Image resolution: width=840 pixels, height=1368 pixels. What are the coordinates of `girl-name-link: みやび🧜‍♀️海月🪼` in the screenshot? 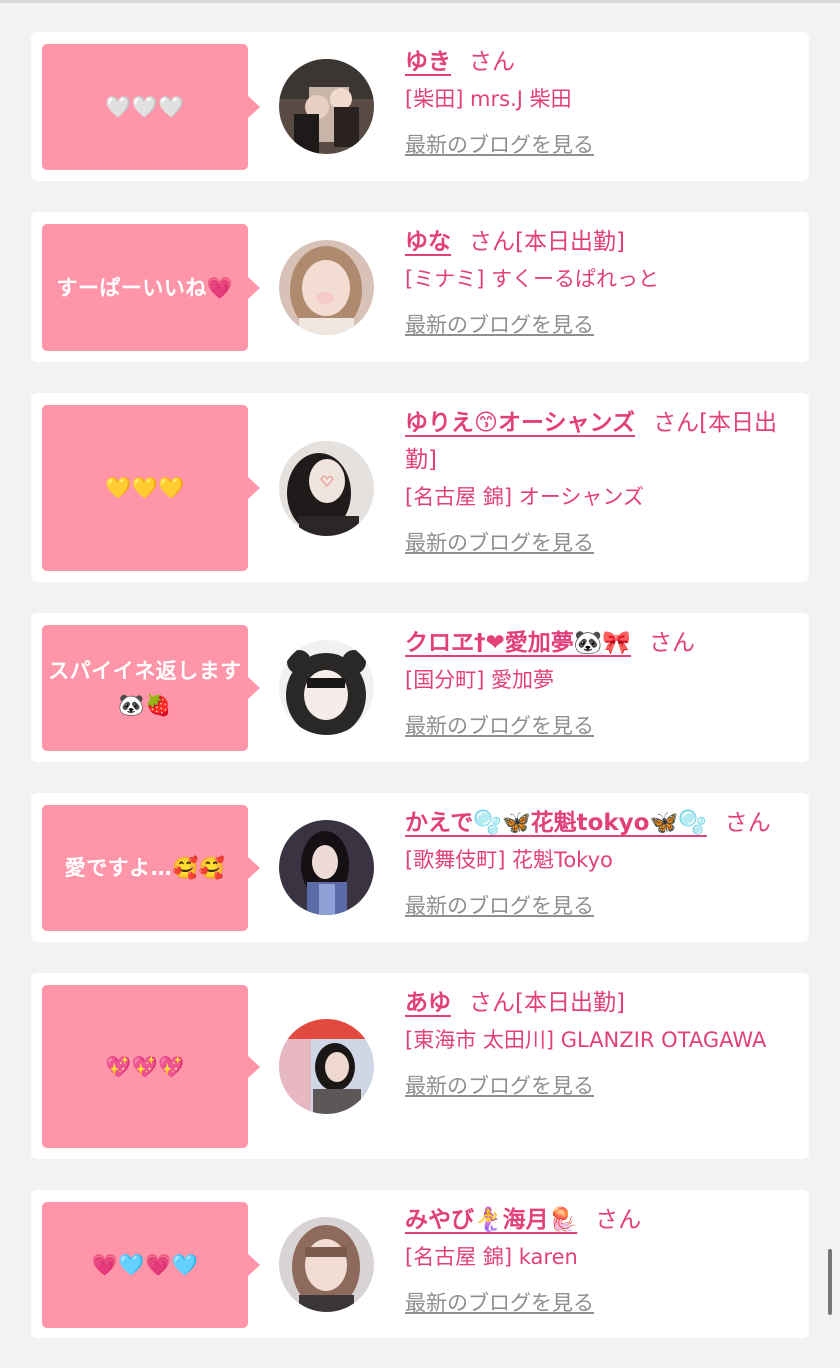 It's located at (491, 1220).